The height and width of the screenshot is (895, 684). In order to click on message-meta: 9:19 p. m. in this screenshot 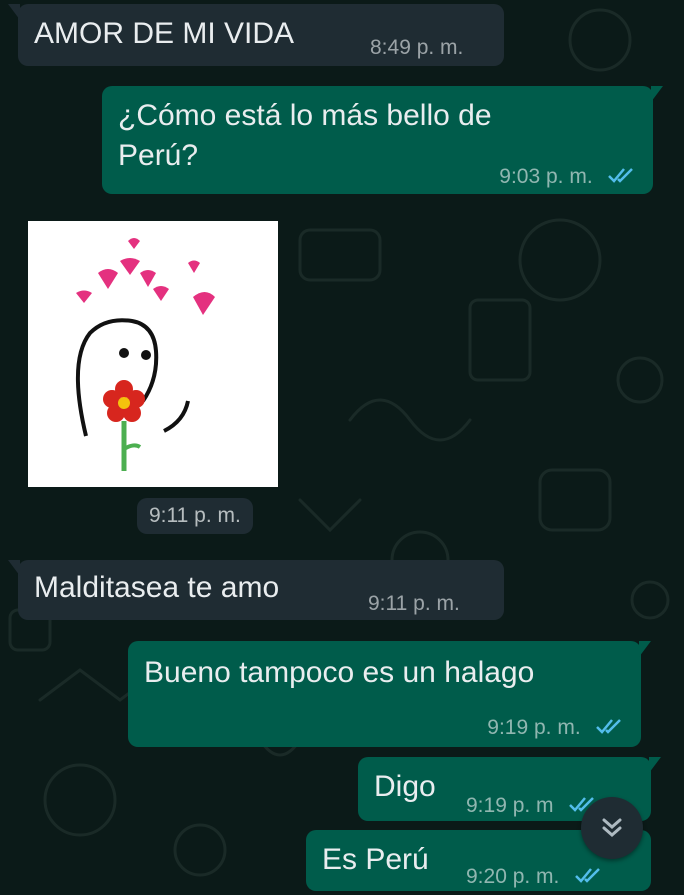, I will do `click(555, 726)`.